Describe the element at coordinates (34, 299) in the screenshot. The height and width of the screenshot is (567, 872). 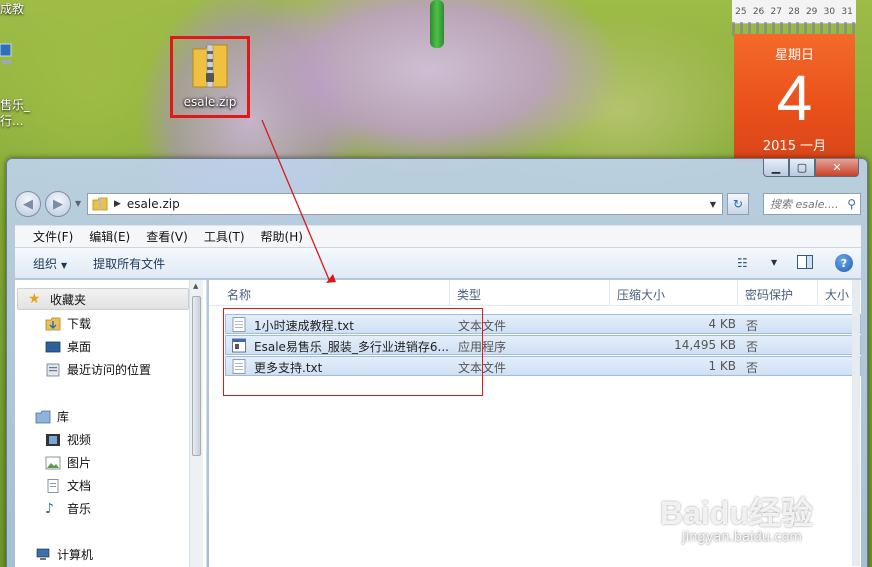
I see `star-icon: ★` at that location.